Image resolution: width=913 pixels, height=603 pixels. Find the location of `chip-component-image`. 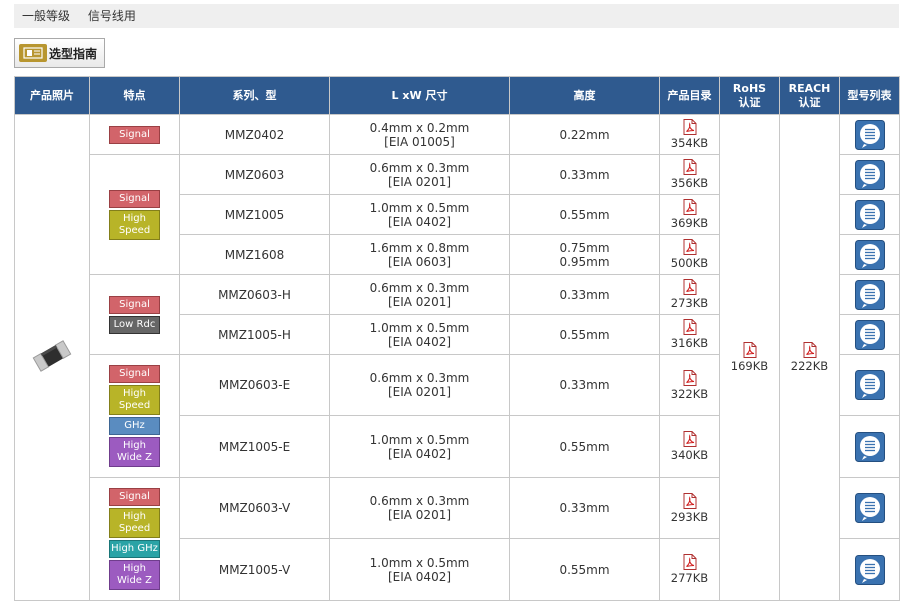

chip-component-image is located at coordinates (52, 357).